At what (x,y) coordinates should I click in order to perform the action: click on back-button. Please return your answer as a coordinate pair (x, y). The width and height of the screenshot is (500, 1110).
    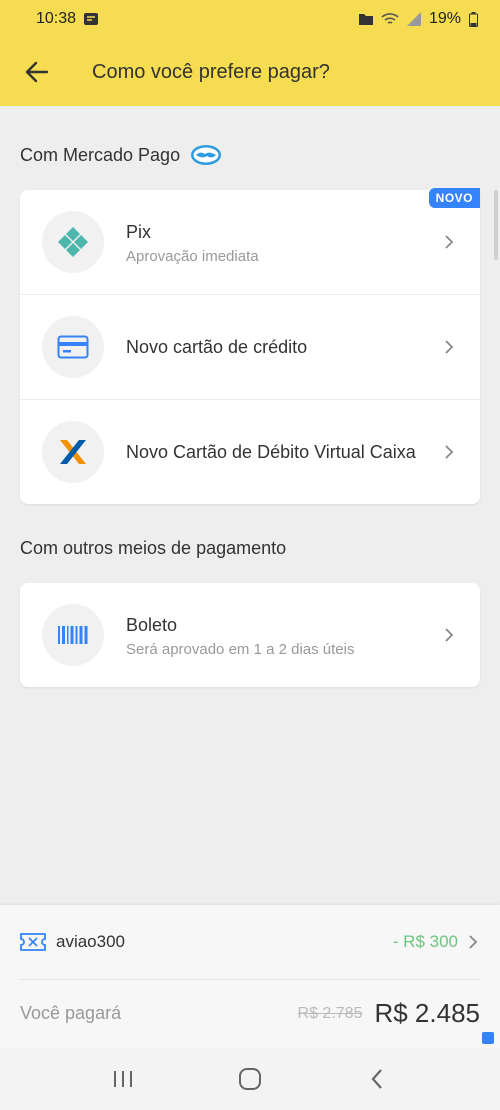
    Looking at the image, I should click on (37, 72).